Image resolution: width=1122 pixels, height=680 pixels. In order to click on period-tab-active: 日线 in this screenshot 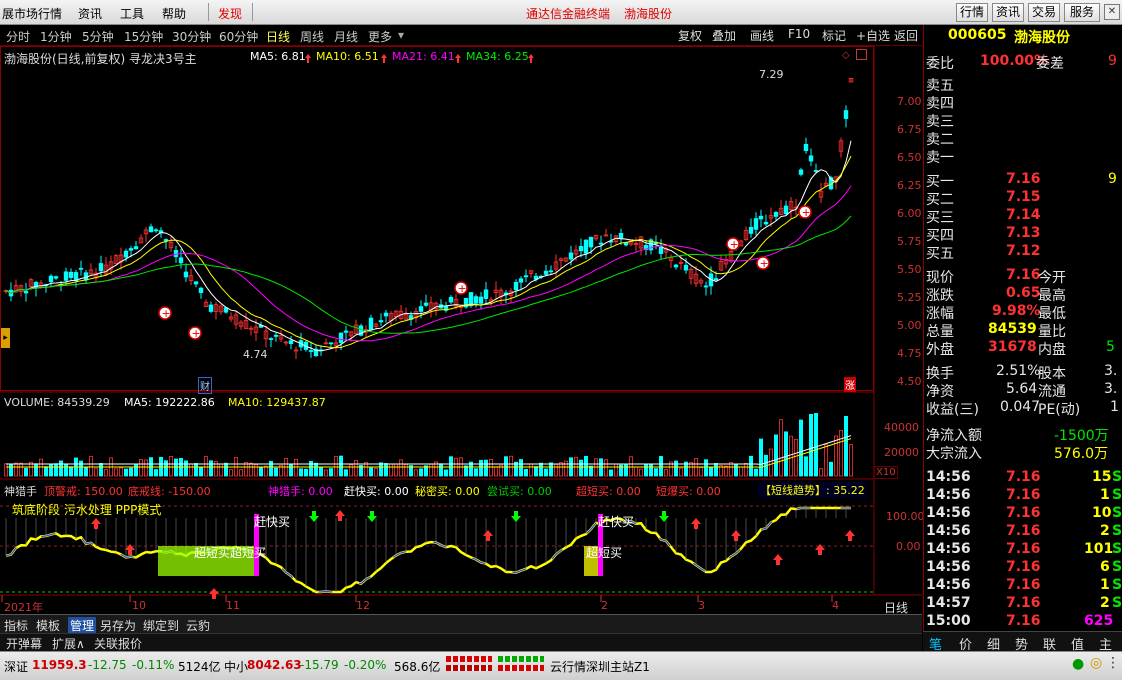, I will do `click(278, 36)`.